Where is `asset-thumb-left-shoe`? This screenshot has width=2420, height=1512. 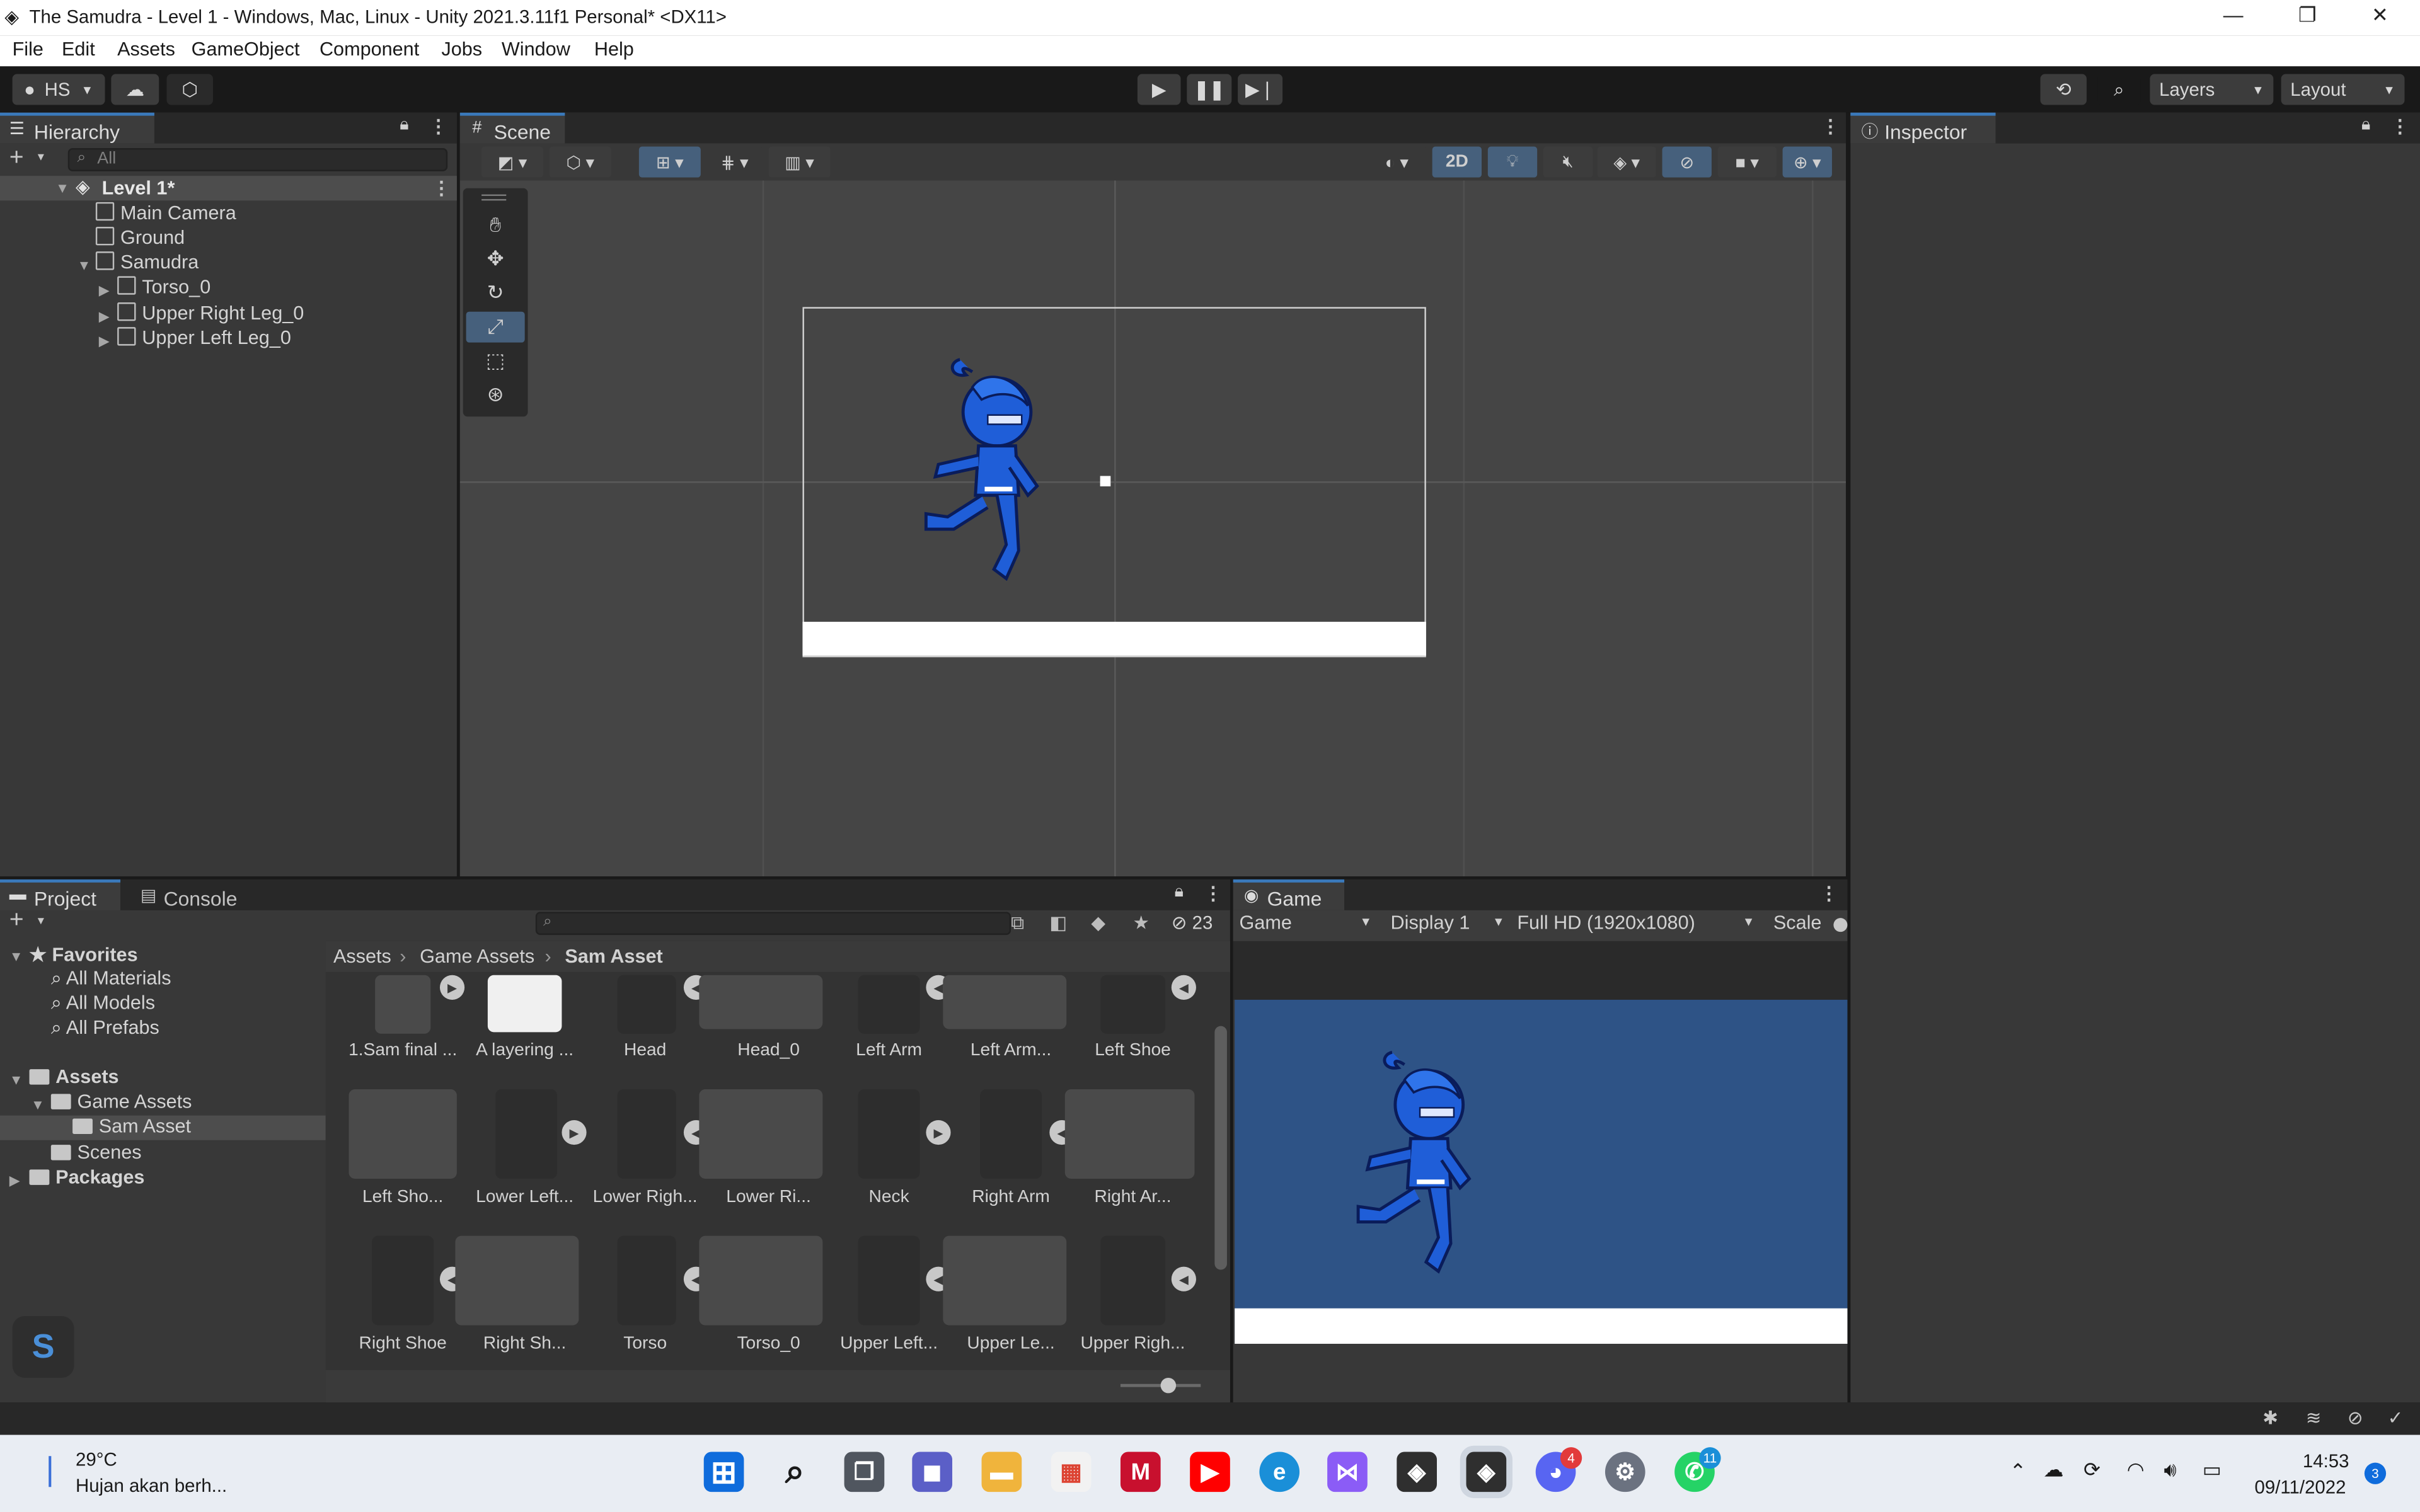
asset-thumb-left-shoe is located at coordinates (1132, 1004).